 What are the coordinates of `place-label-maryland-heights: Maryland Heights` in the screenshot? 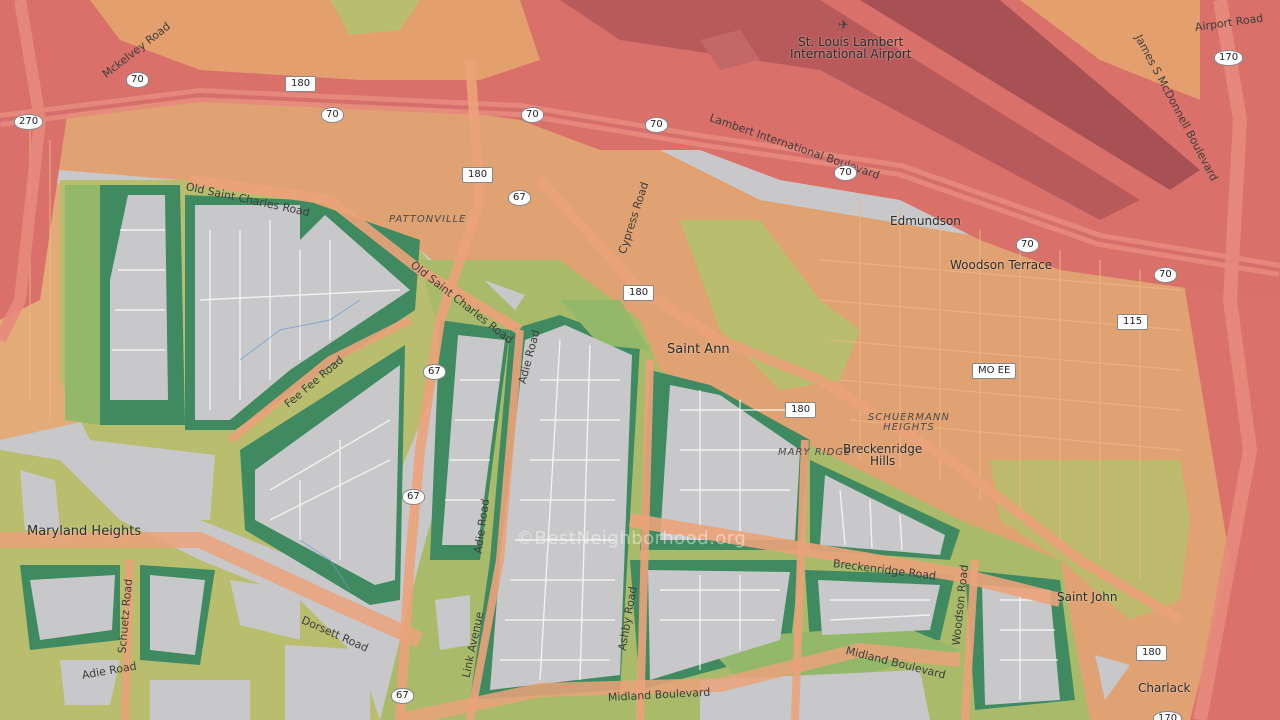 It's located at (84, 531).